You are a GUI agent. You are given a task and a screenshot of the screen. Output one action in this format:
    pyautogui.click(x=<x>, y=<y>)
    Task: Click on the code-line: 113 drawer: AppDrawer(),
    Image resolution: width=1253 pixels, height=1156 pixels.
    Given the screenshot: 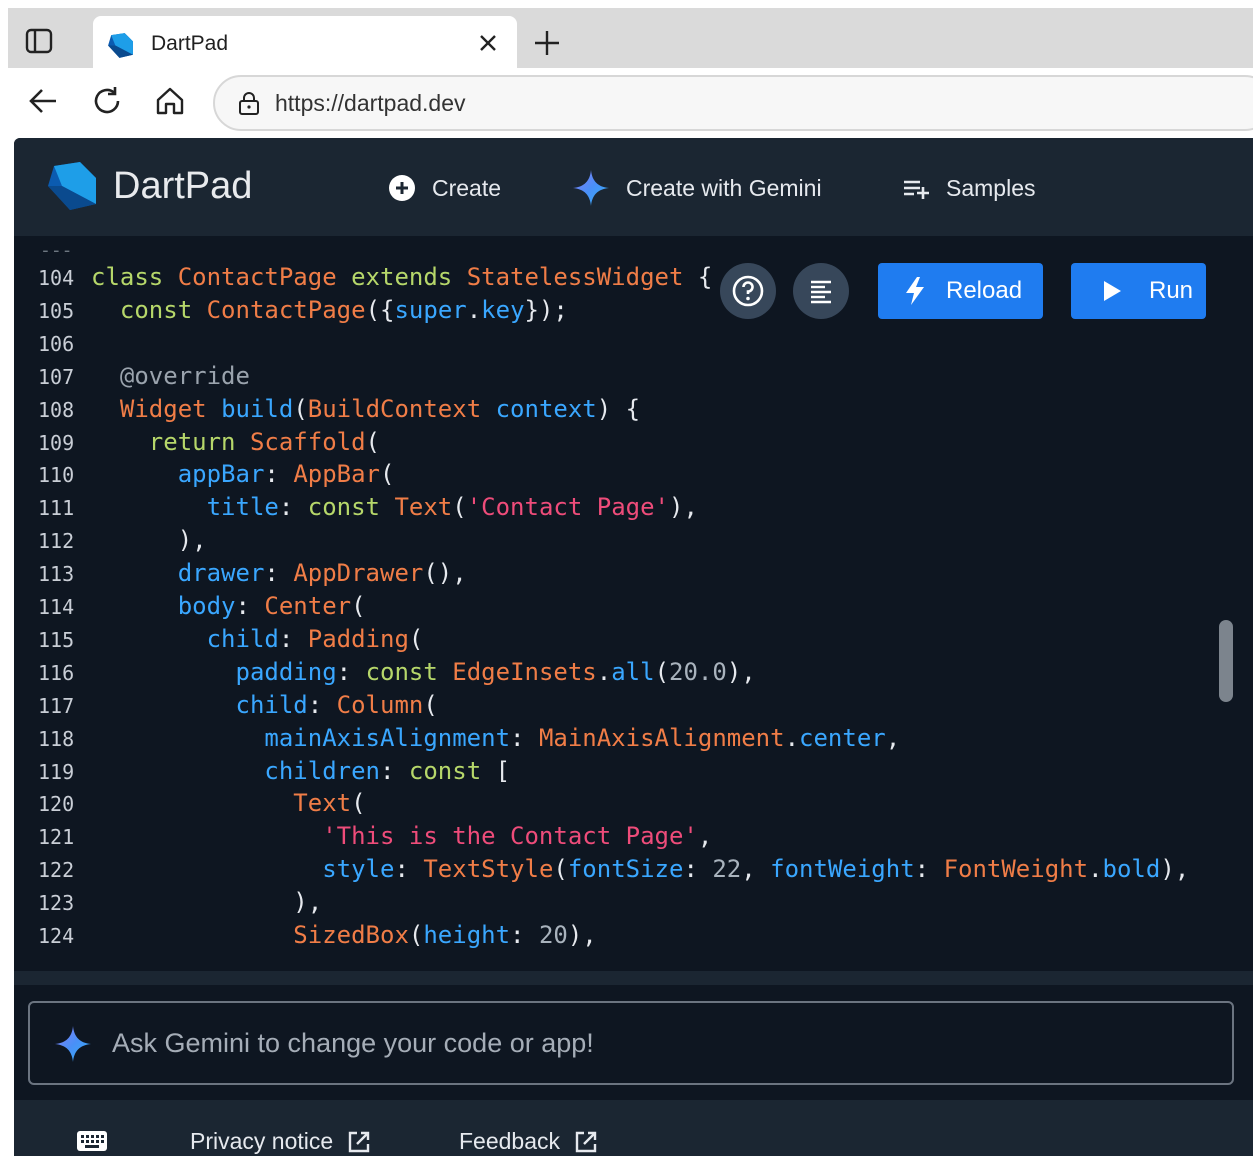 What is the action you would take?
    pyautogui.click(x=633, y=575)
    